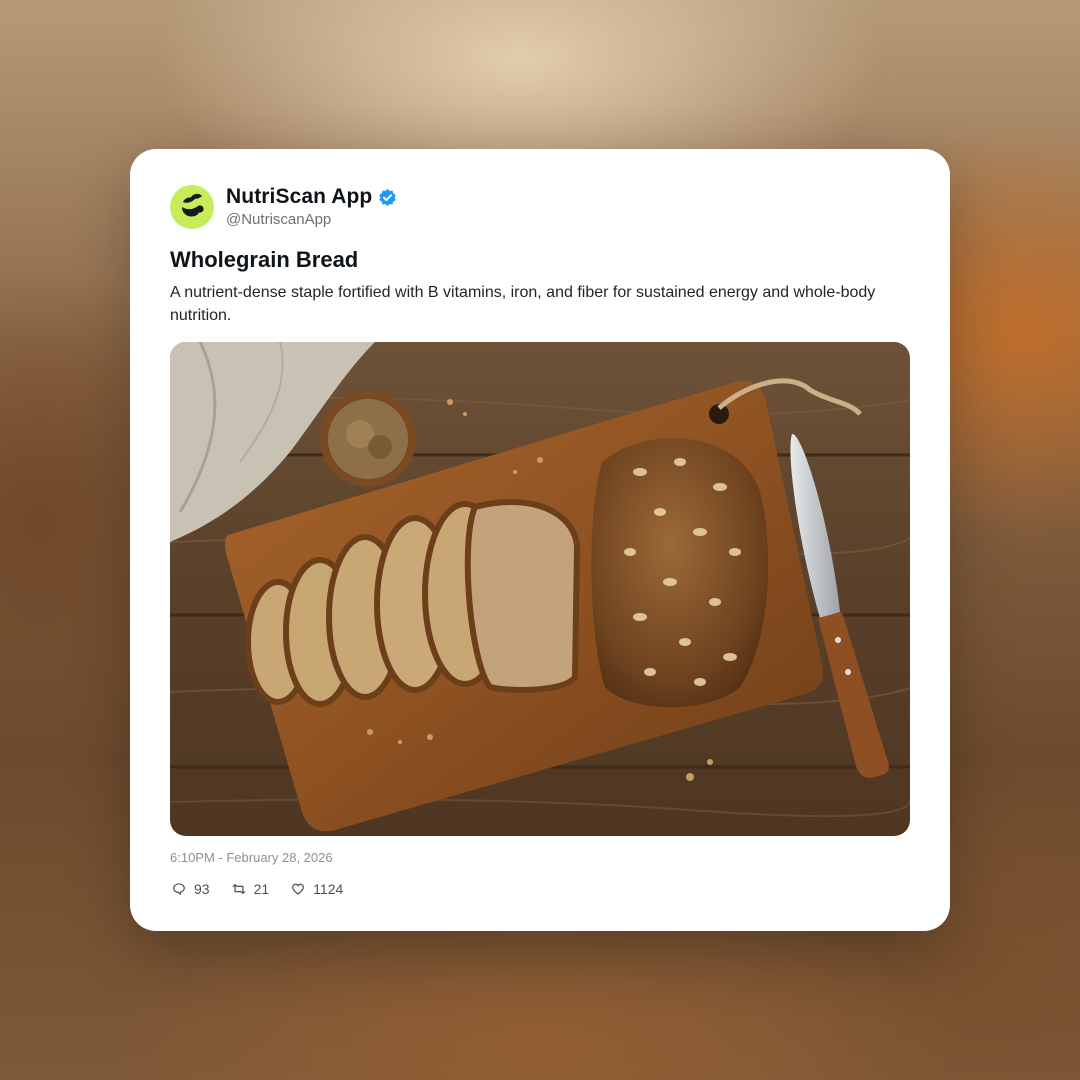 The width and height of the screenshot is (1080, 1080). What do you see at coordinates (278, 219) in the screenshot?
I see `account-handle: @NutriscanApp` at bounding box center [278, 219].